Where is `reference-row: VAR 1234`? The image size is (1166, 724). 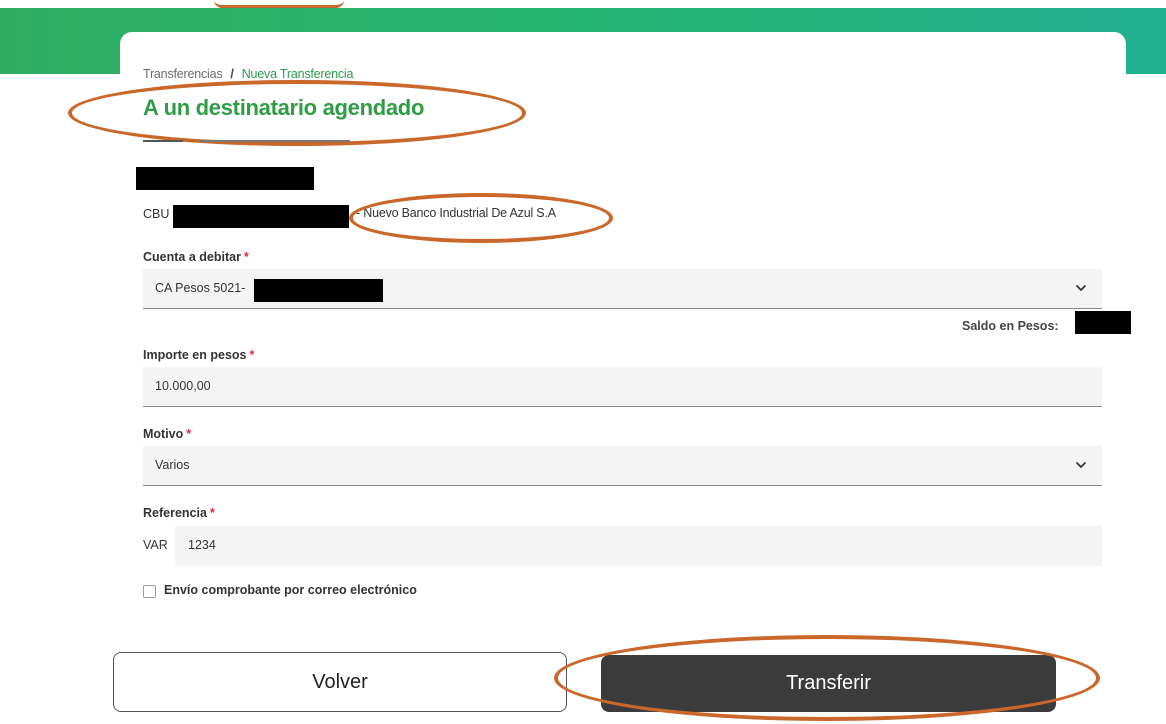 reference-row: VAR 1234 is located at coordinates (622, 546).